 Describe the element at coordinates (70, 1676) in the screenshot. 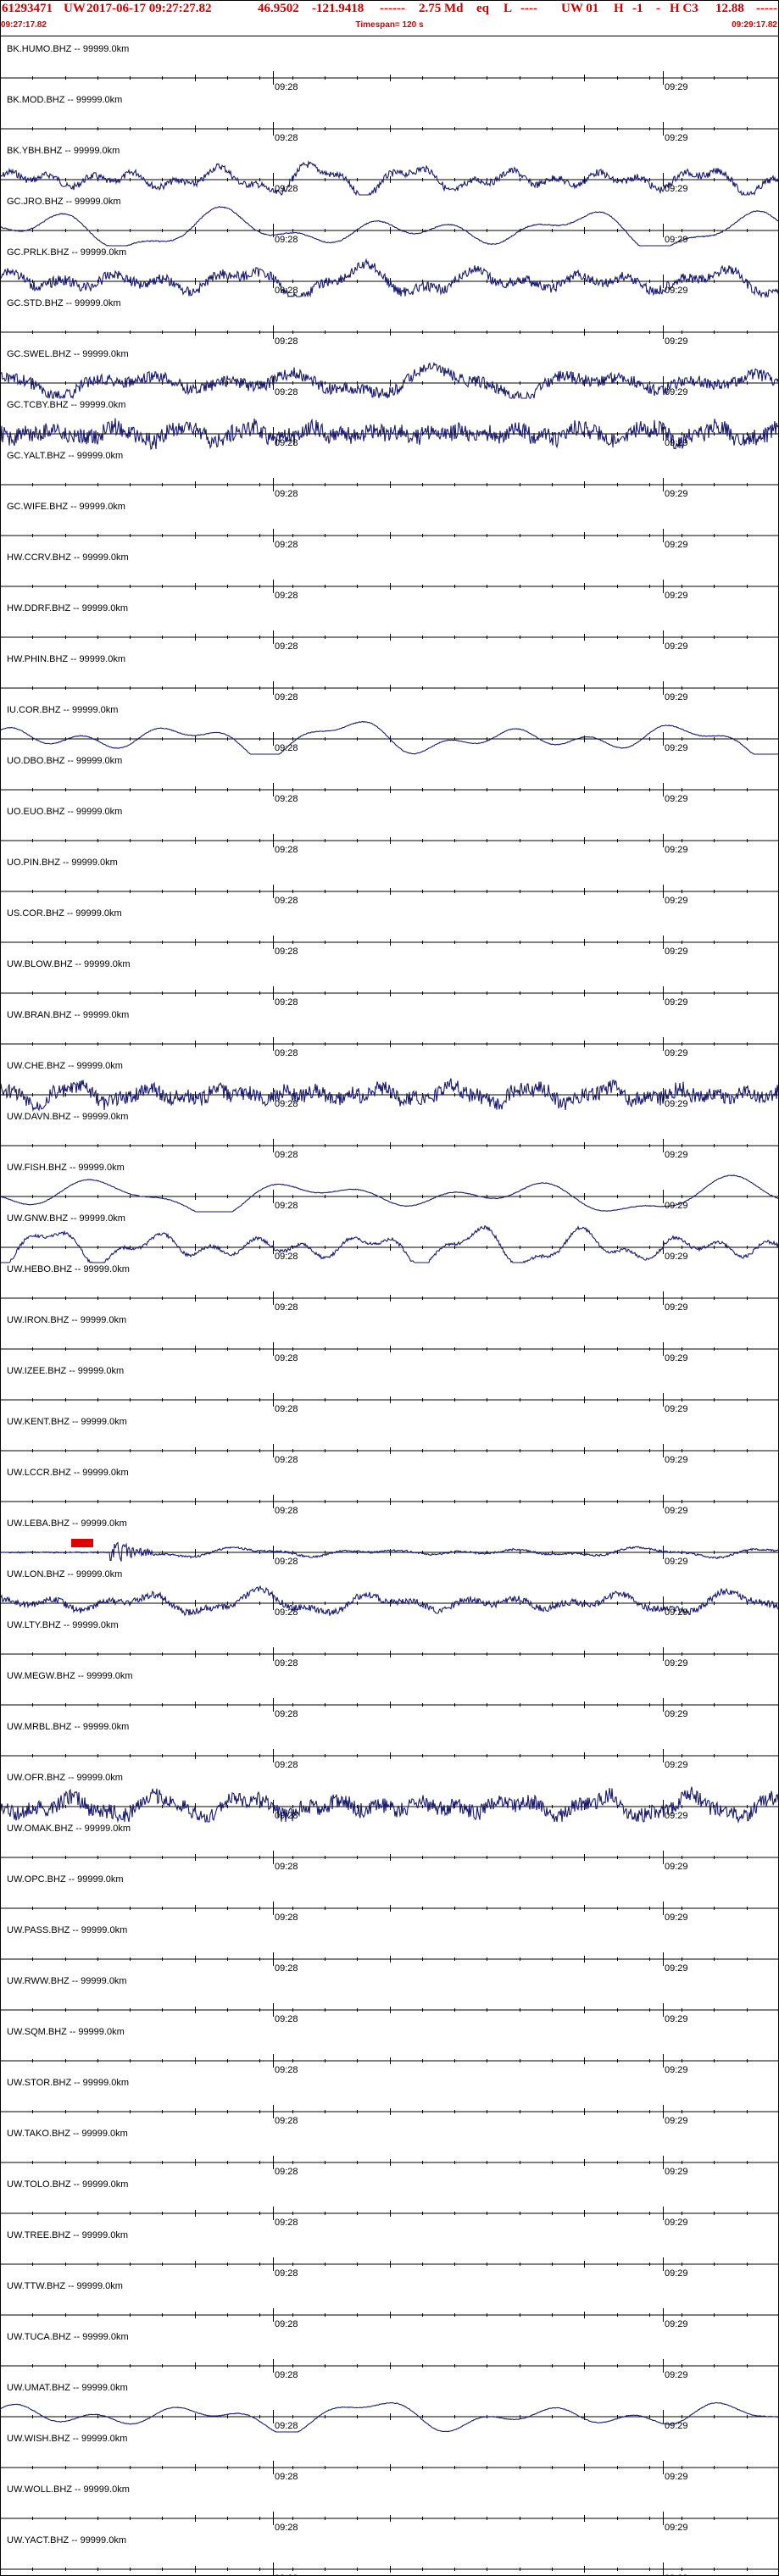

I see `station-label: UW.MEGW.BHZ -- 99999.0km` at that location.